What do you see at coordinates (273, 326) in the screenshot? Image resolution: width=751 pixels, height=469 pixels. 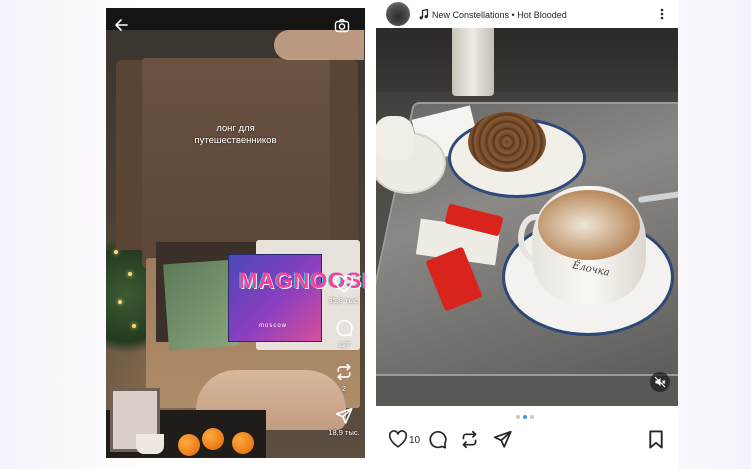 I see `magazine-subtitle: moscow` at bounding box center [273, 326].